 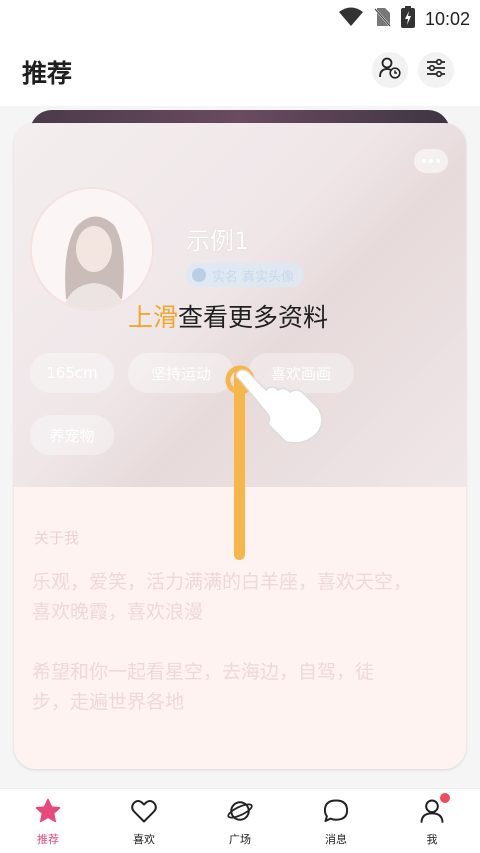 I want to click on profile-avatar, so click(x=92, y=249).